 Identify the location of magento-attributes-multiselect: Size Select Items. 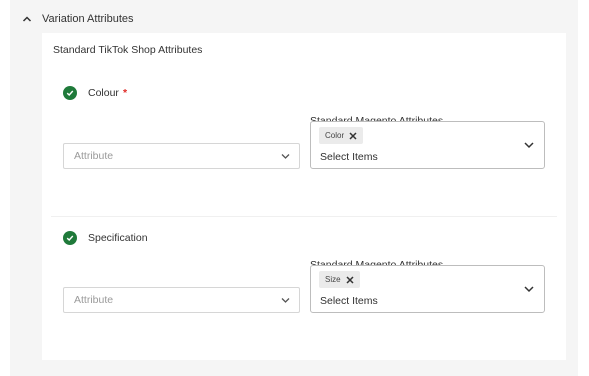
(427, 289).